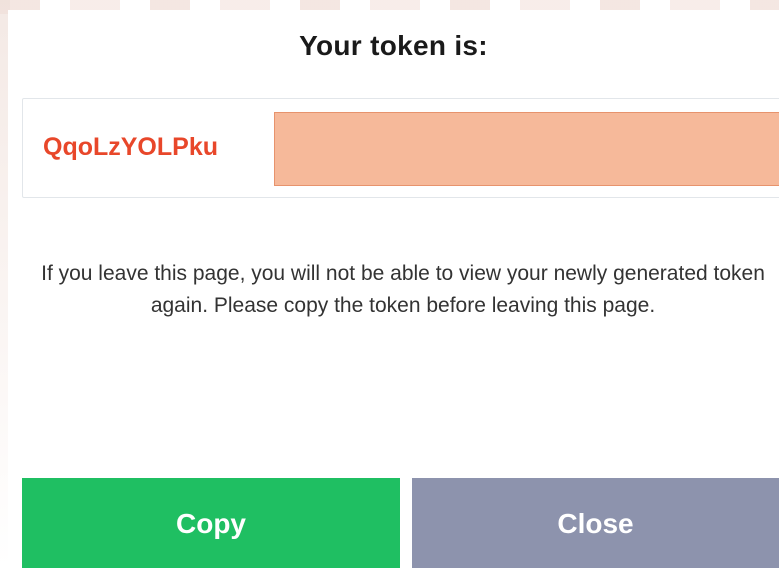  Describe the element at coordinates (130, 147) in the screenshot. I see `token-value: QqoLzYOLPku` at that location.